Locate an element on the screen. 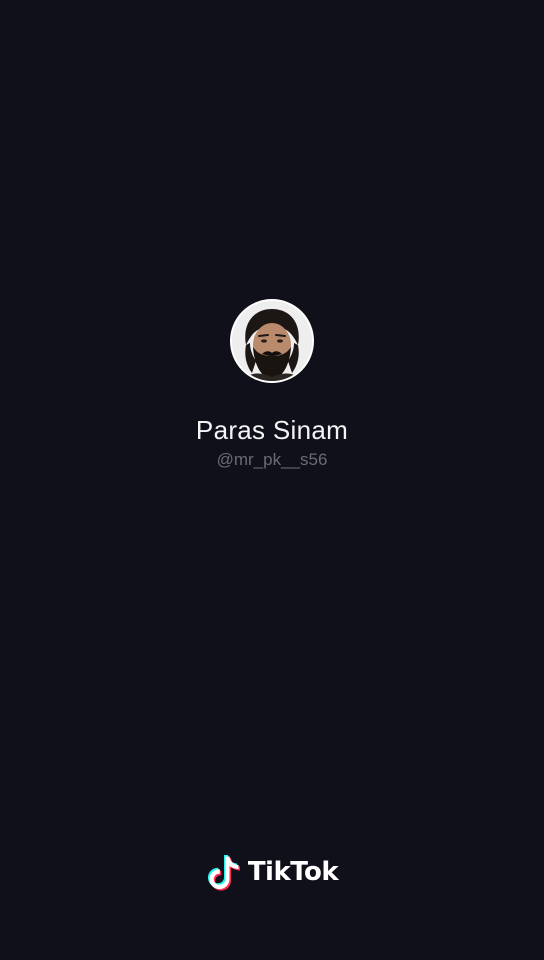 This screenshot has height=960, width=544. display-name: Paras Sinam is located at coordinates (272, 430).